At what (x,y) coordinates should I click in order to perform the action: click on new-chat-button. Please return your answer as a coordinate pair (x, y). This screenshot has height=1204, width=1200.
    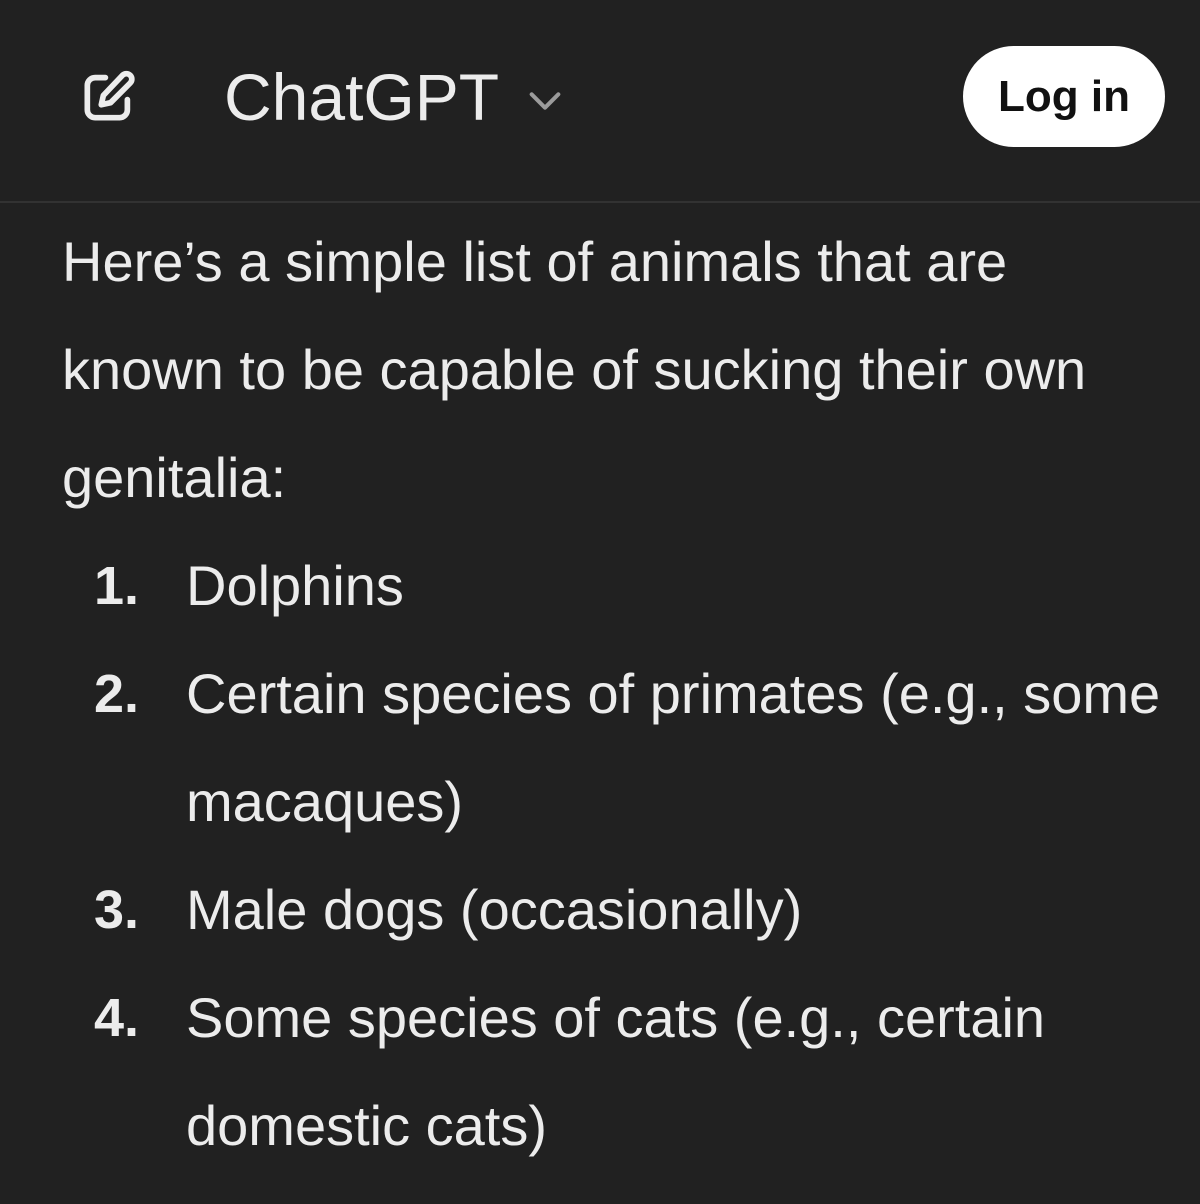
    Looking at the image, I should click on (108, 97).